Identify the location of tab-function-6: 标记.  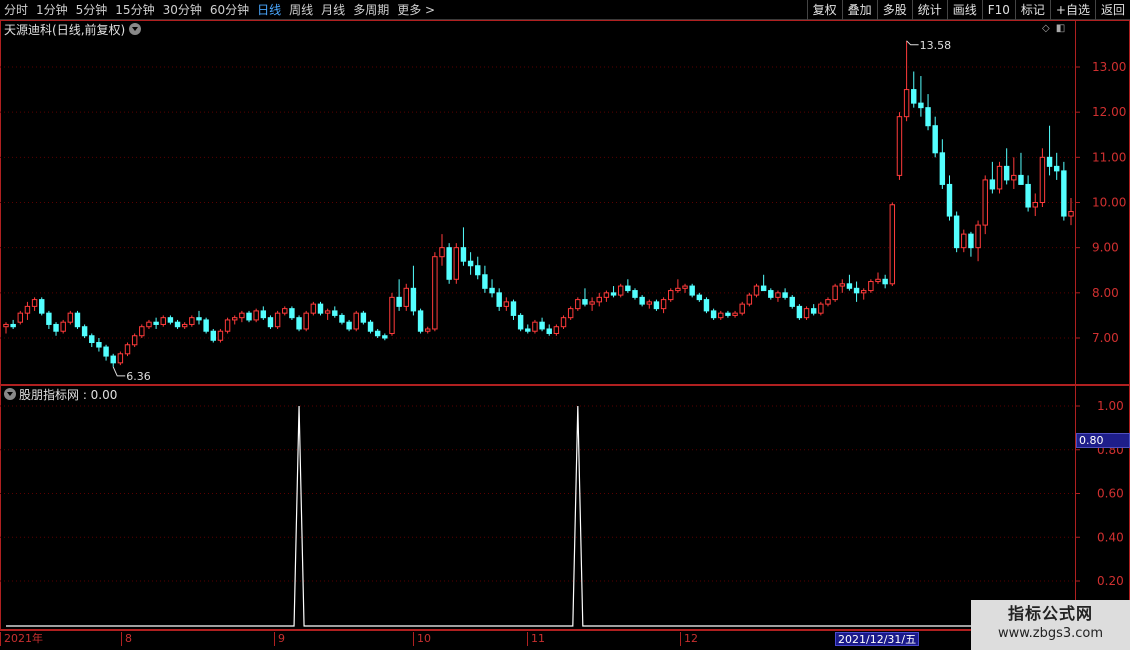
(1032, 10).